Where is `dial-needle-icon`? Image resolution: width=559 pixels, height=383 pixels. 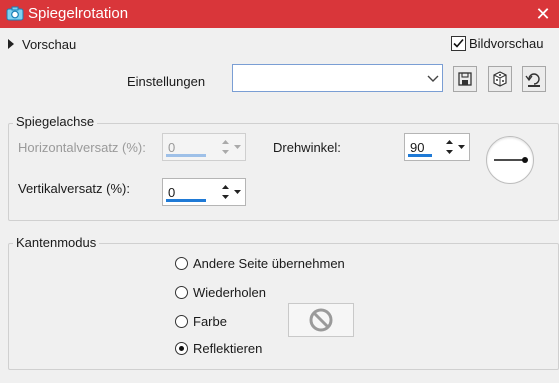
dial-needle-icon is located at coordinates (511, 160).